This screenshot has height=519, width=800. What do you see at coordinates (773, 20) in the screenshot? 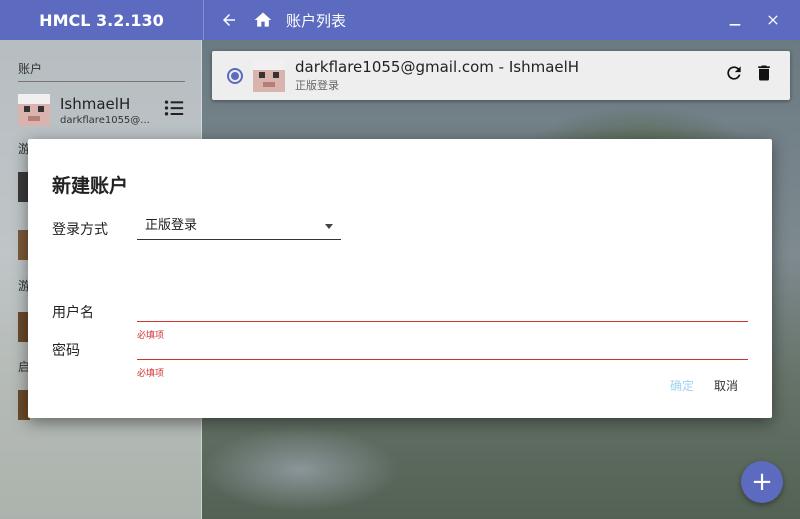
I see `close-icon` at bounding box center [773, 20].